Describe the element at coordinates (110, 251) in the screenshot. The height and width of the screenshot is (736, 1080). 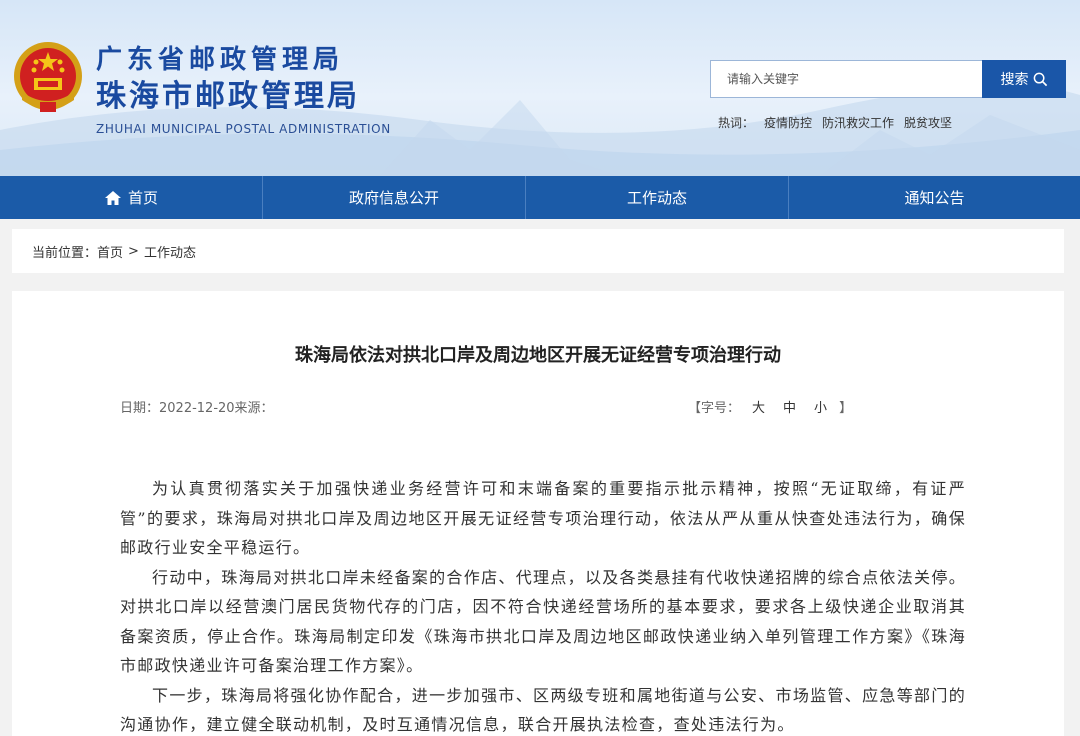
I see `breadcrumb-home-link: 首页` at that location.